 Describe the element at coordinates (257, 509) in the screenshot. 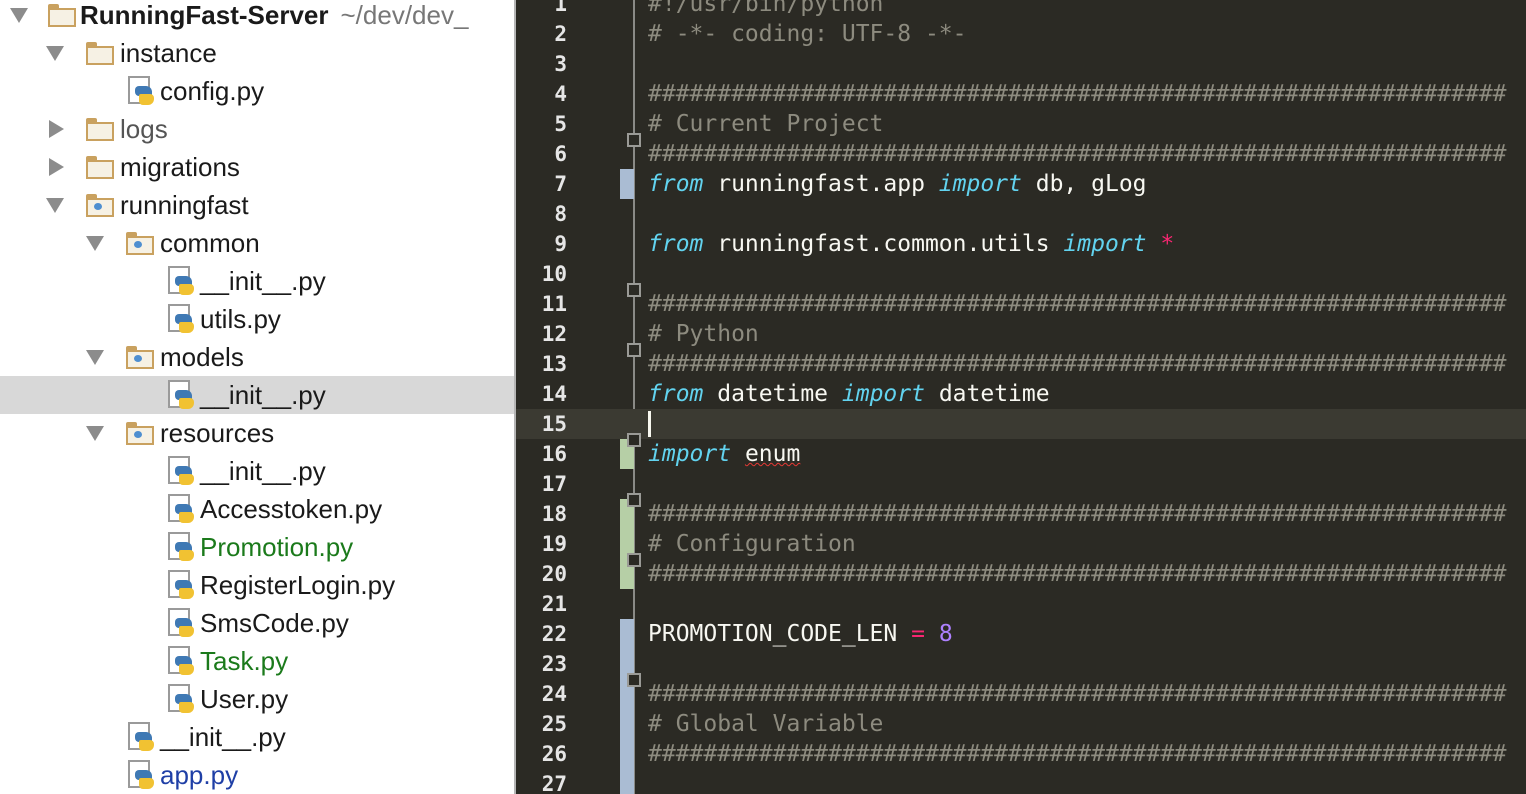

I see `tree-row-accesstoken: Accesstoken.py` at that location.